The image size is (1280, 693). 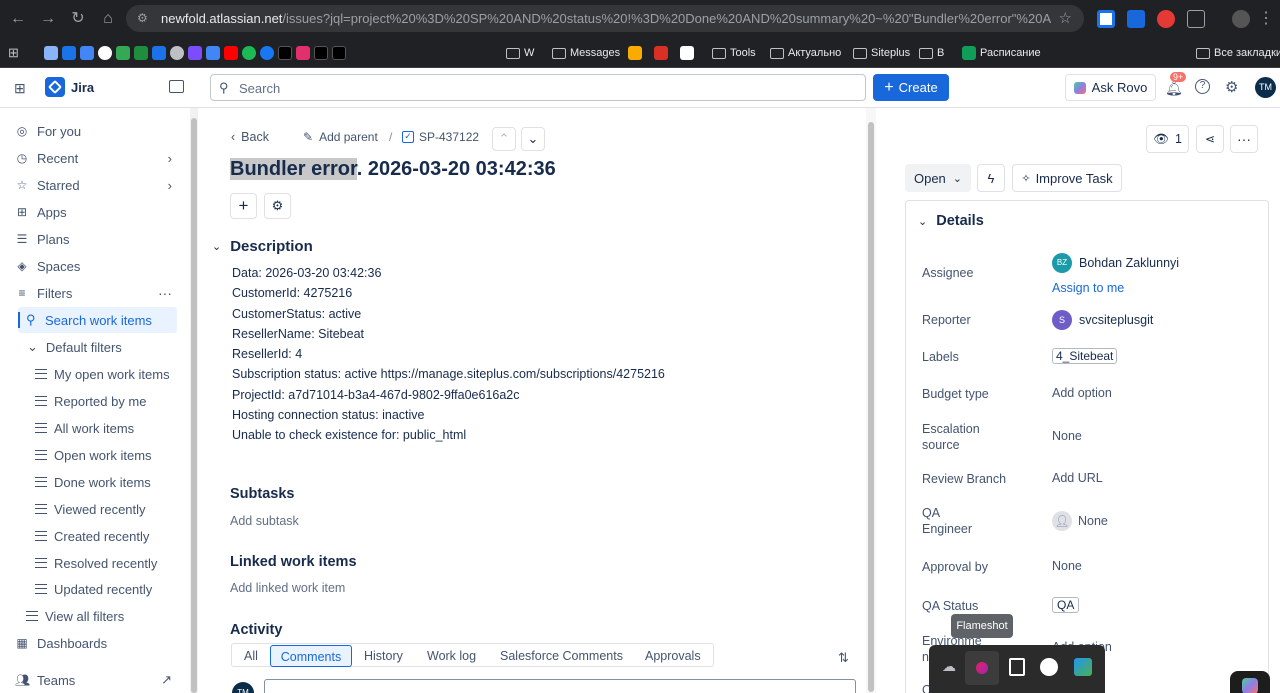 I want to click on issue-key-link: ✓ SP-437122, so click(x=440, y=137).